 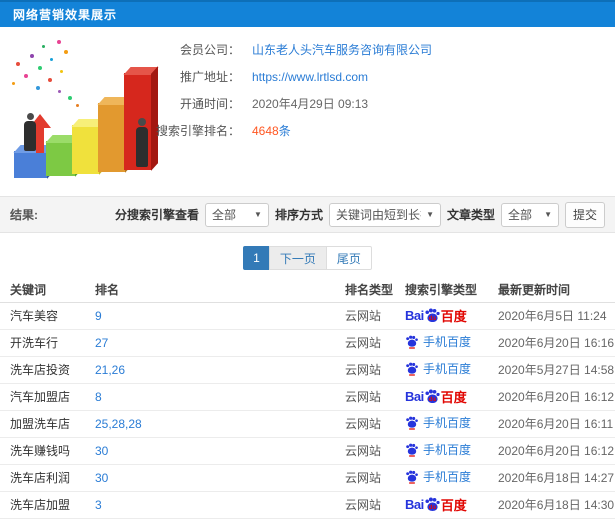 I want to click on page-title: 网络营销效果展示, so click(x=65, y=15).